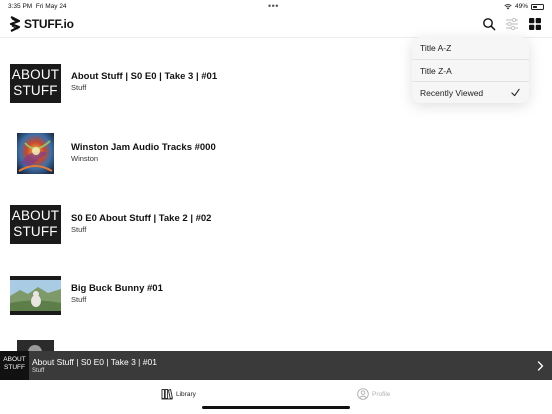 This screenshot has height=414, width=552. Describe the element at coordinates (276, 342) in the screenshot. I see `list-item` at that location.